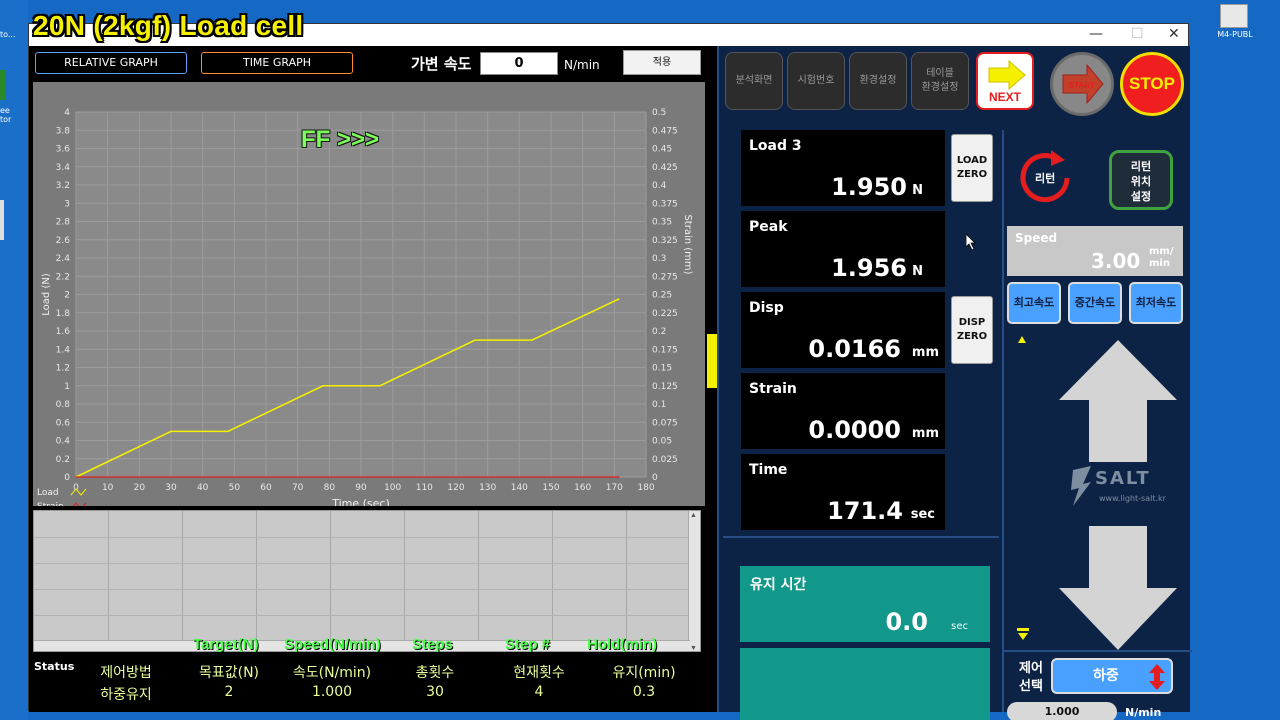  Describe the element at coordinates (972, 168) in the screenshot. I see `load-zero-button: LOAD ZERO` at that location.